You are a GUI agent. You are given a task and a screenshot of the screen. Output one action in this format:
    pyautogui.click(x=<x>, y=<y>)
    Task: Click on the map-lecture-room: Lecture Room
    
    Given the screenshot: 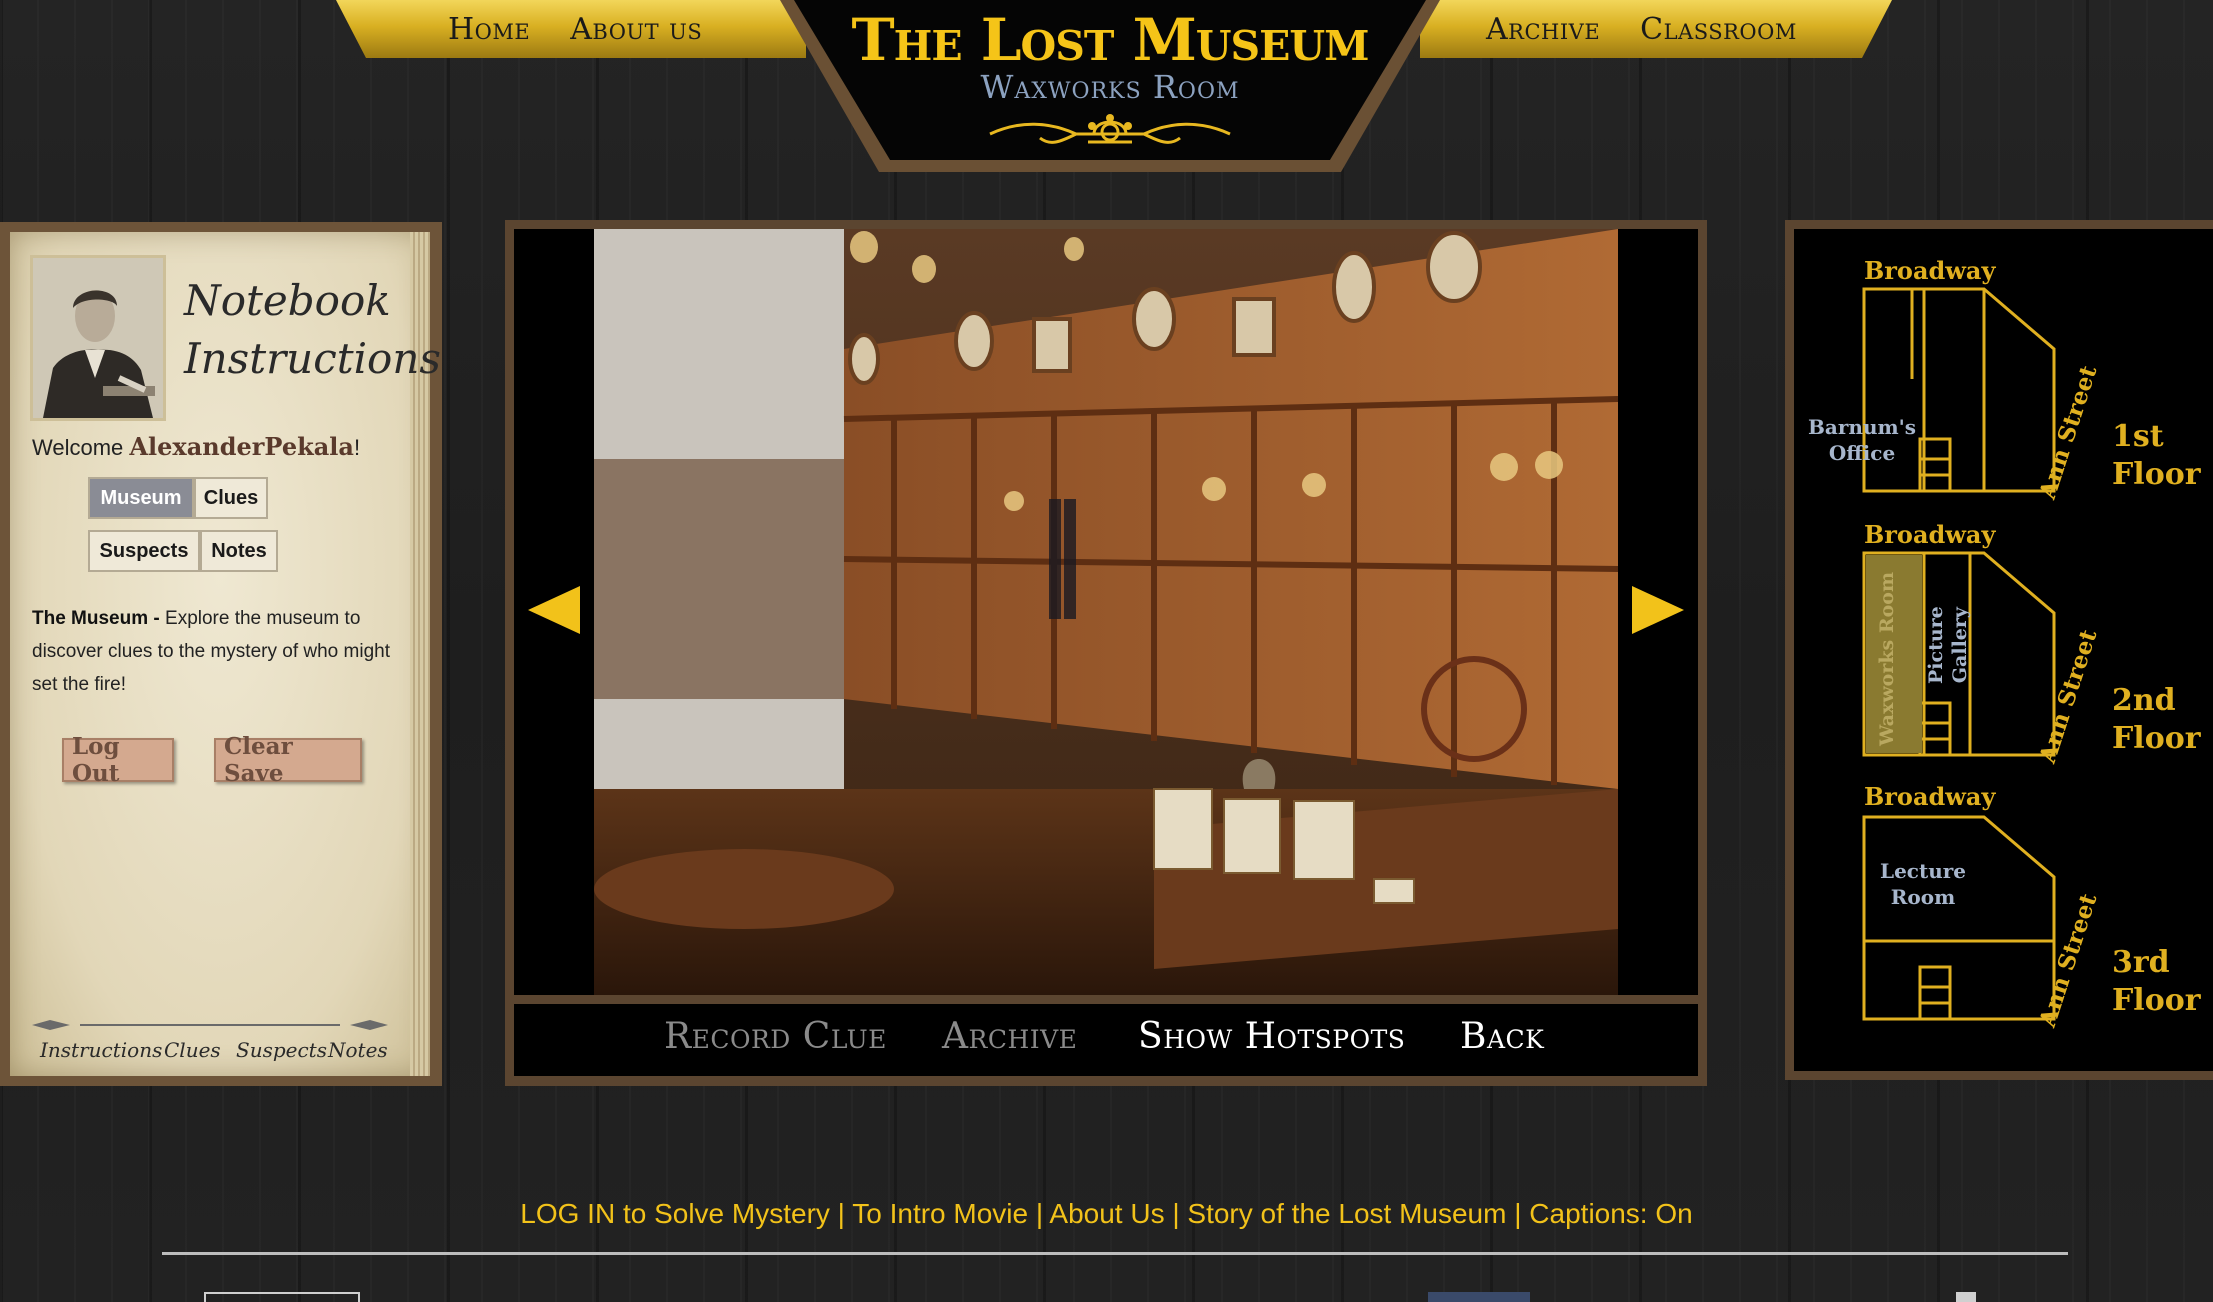 What is the action you would take?
    pyautogui.click(x=1923, y=884)
    